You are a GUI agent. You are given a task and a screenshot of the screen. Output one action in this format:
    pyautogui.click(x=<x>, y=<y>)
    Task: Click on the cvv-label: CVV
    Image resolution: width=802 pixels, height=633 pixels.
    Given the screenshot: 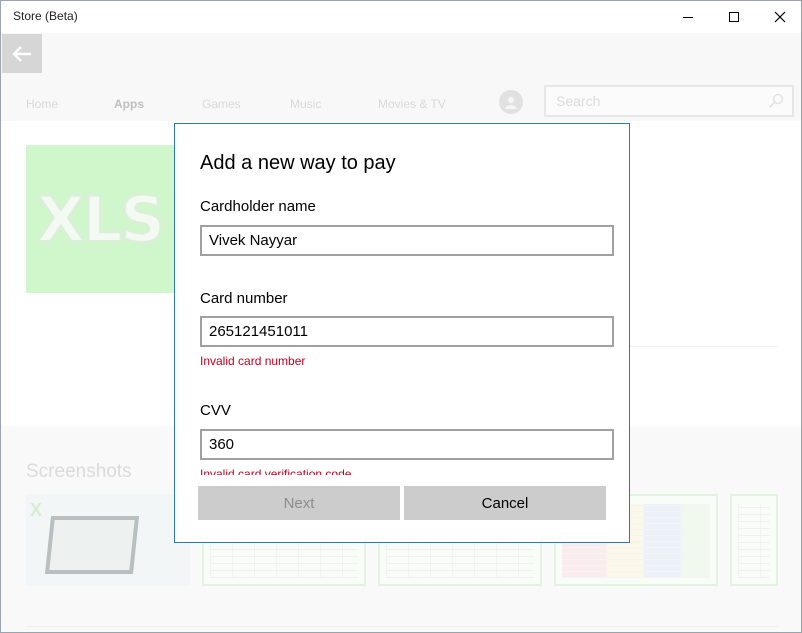 What is the action you would take?
    pyautogui.click(x=215, y=410)
    